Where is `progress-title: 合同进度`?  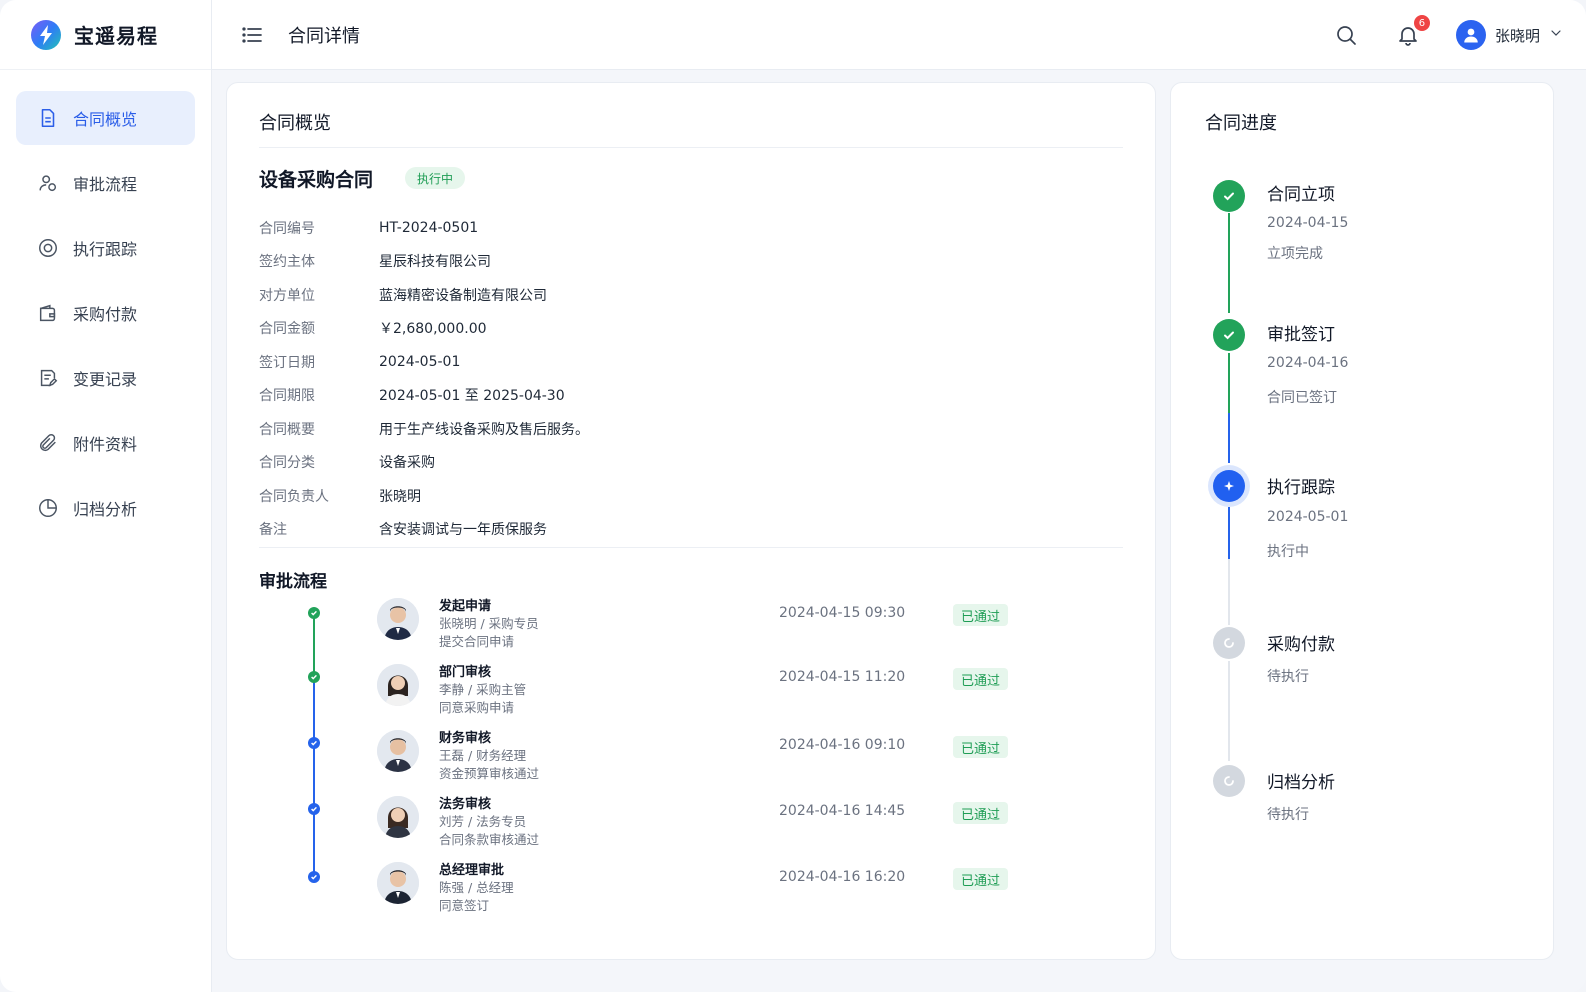
progress-title: 合同进度 is located at coordinates (1241, 123).